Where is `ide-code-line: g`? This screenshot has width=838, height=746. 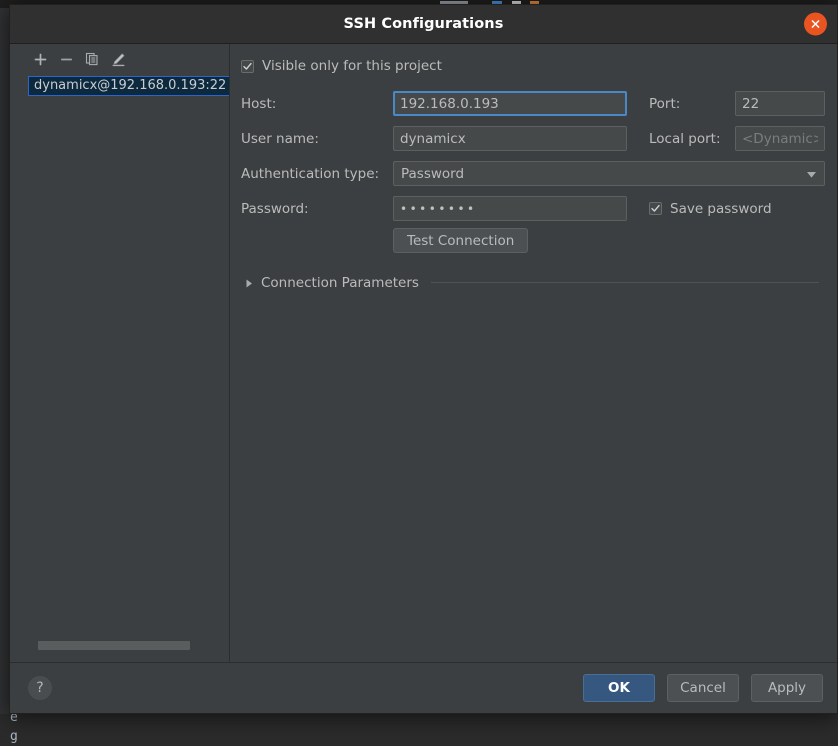
ide-code-line: g is located at coordinates (18, 736).